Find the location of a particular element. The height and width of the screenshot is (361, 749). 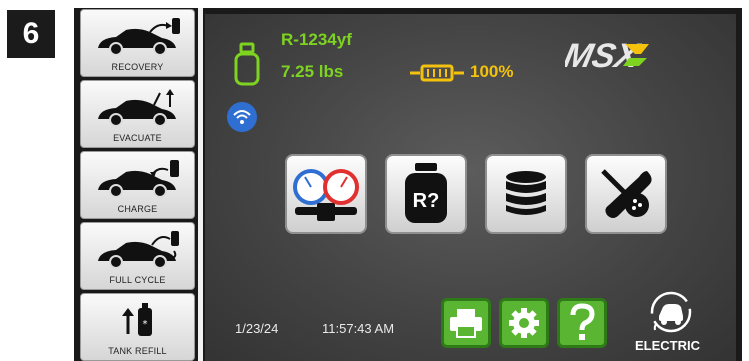

tank-refill-icon: * is located at coordinates (136, 319).